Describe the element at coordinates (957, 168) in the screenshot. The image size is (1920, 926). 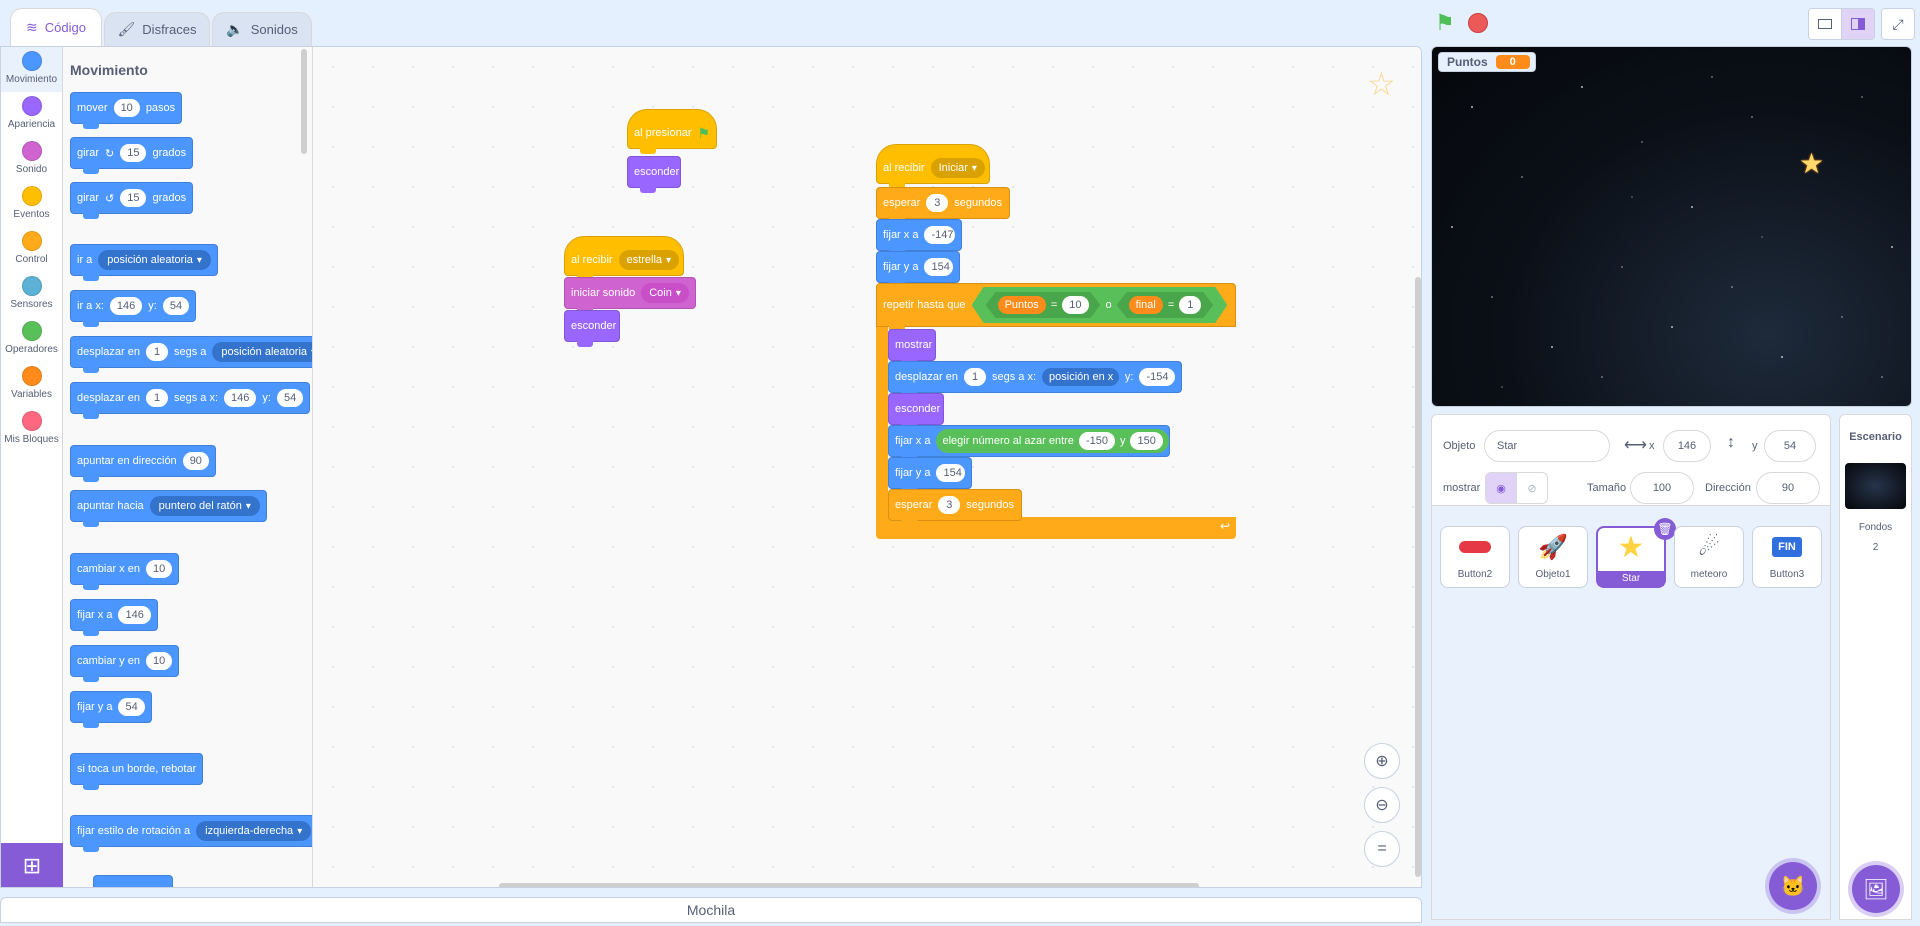
I see `message-dropdown: Iniciar` at that location.